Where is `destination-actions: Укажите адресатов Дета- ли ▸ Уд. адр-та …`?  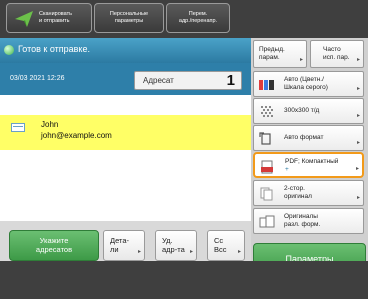 destination-actions: Укажите адресатов Дета- ли ▸ Уд. адр-та … is located at coordinates (125, 241).